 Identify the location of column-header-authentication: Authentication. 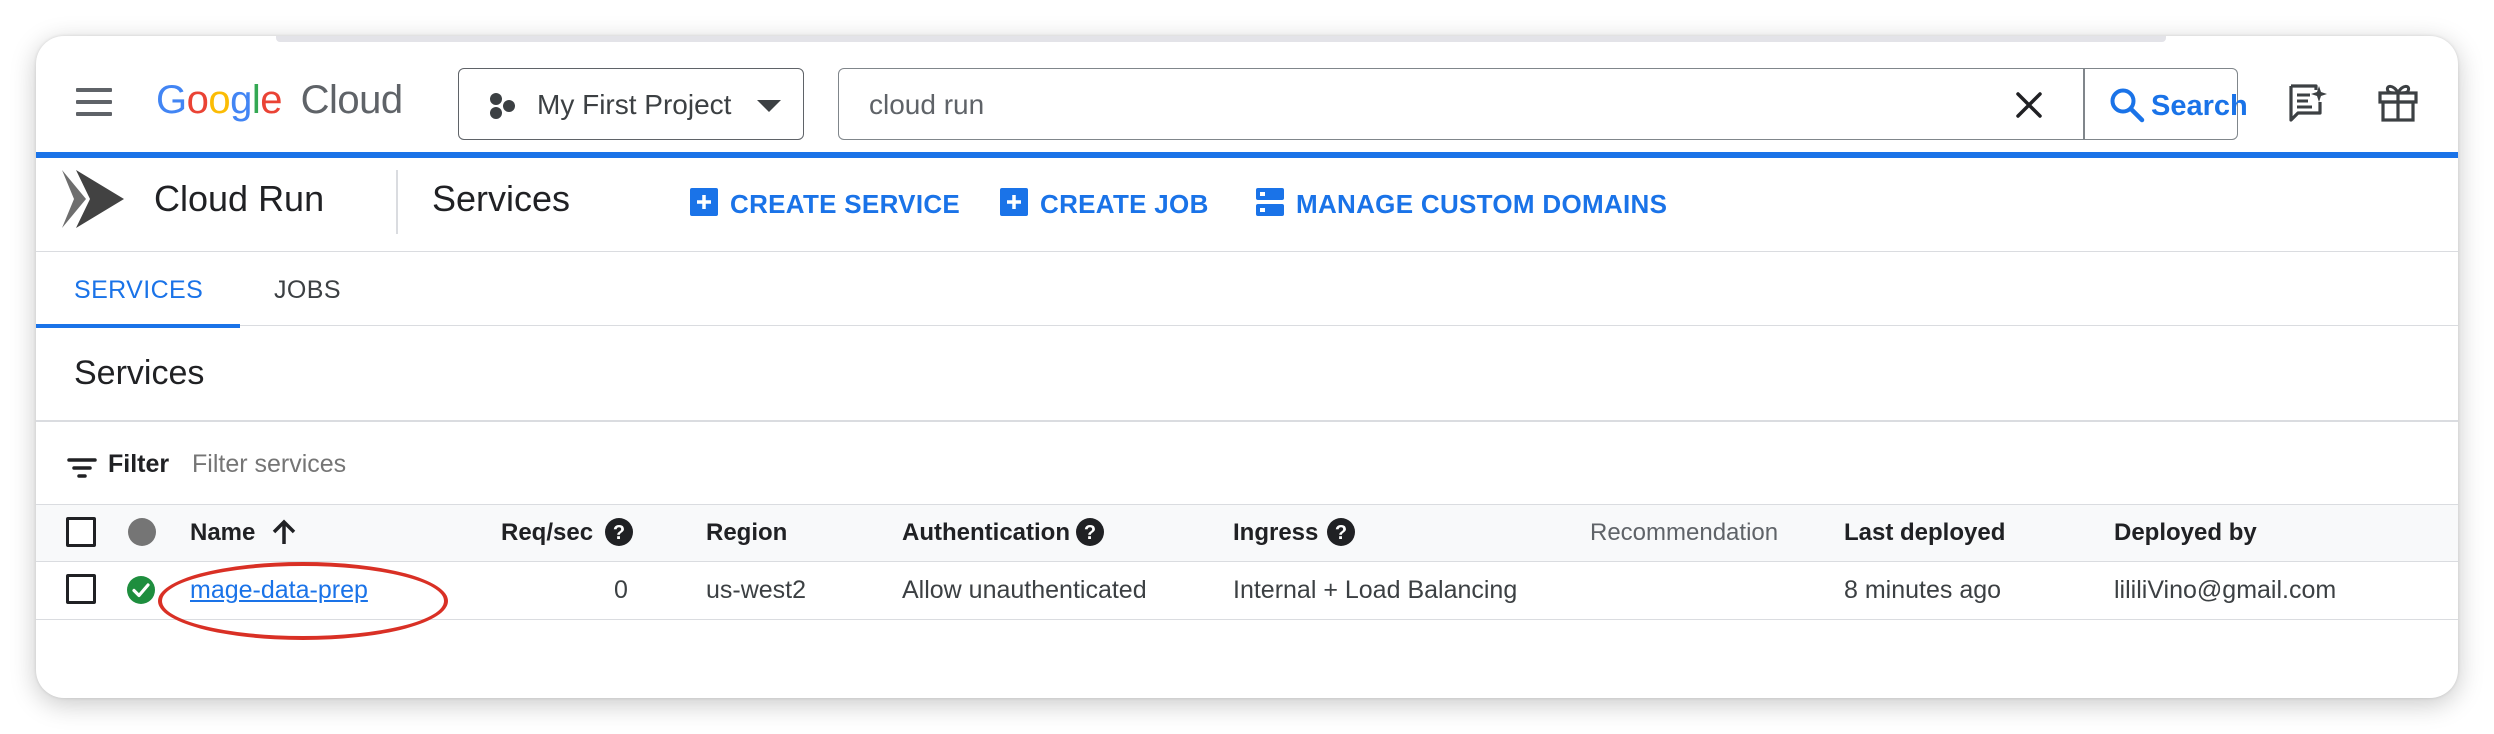
(986, 533).